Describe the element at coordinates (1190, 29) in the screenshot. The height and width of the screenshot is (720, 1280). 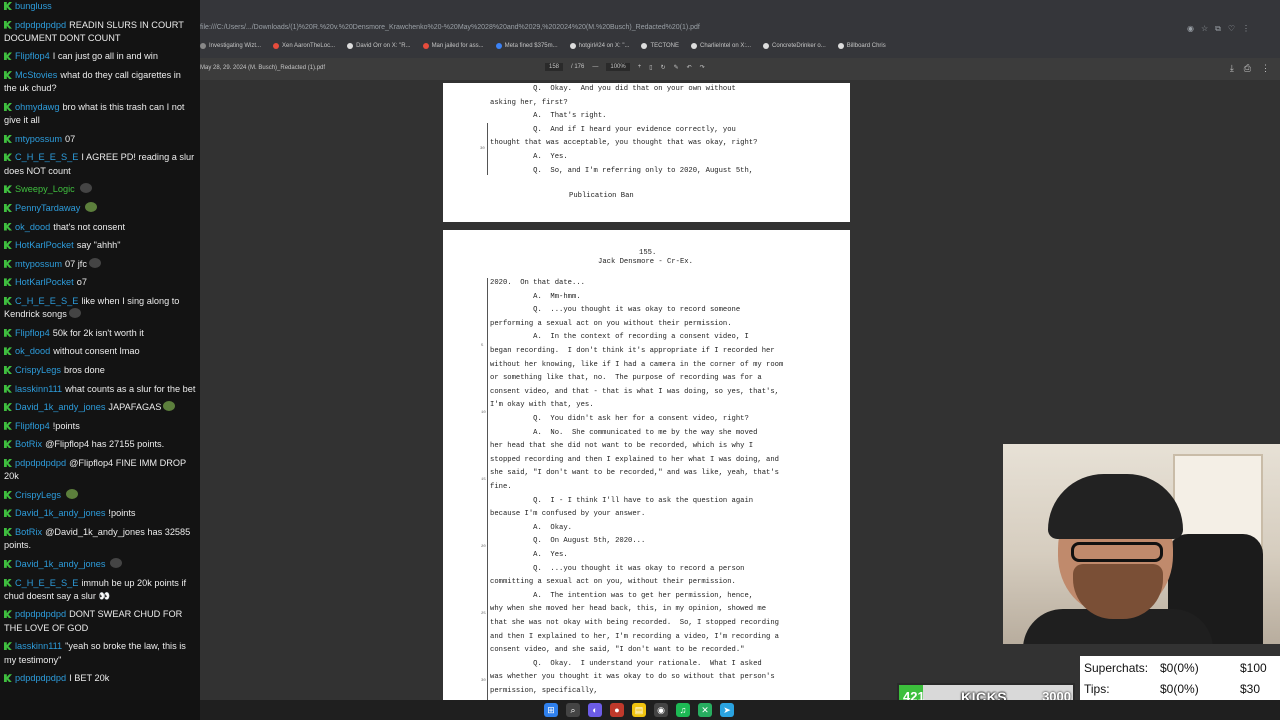
I see `eye-icon: ◉` at that location.